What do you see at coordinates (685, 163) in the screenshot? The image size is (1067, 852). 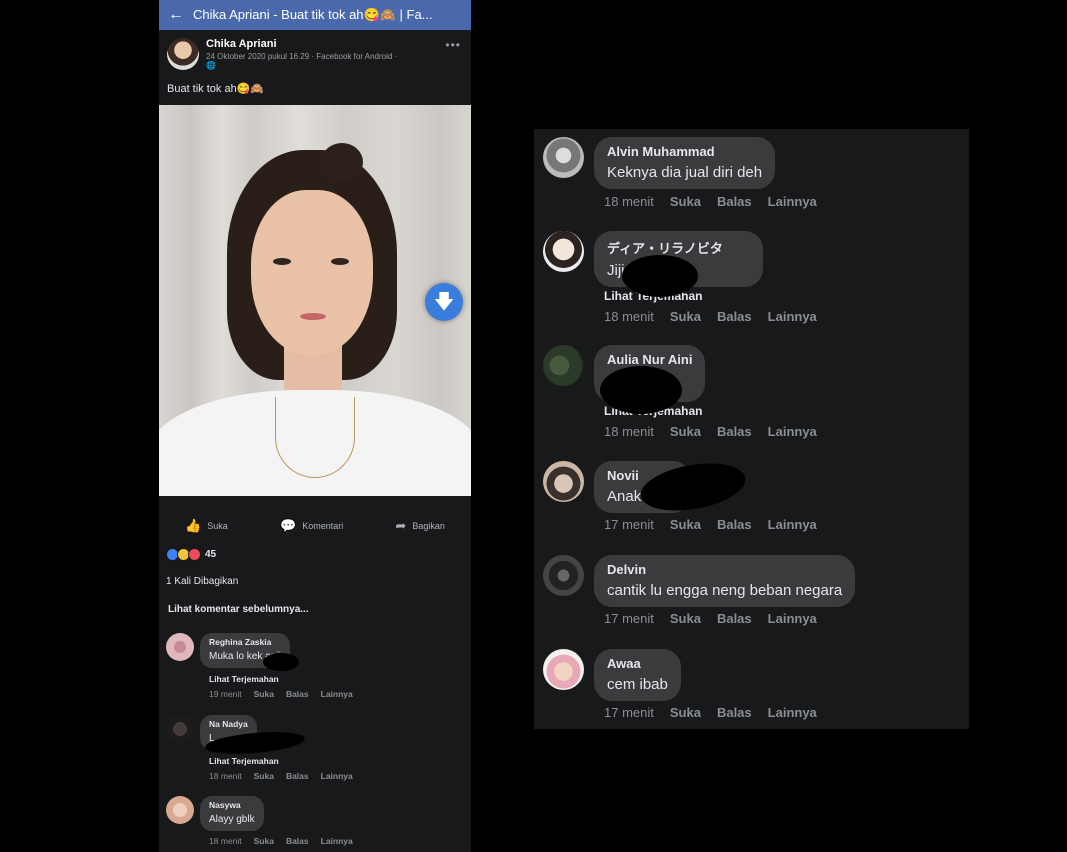 I see `comment-bubble: Alvin Muhammad Keknya dia jual diri deh` at bounding box center [685, 163].